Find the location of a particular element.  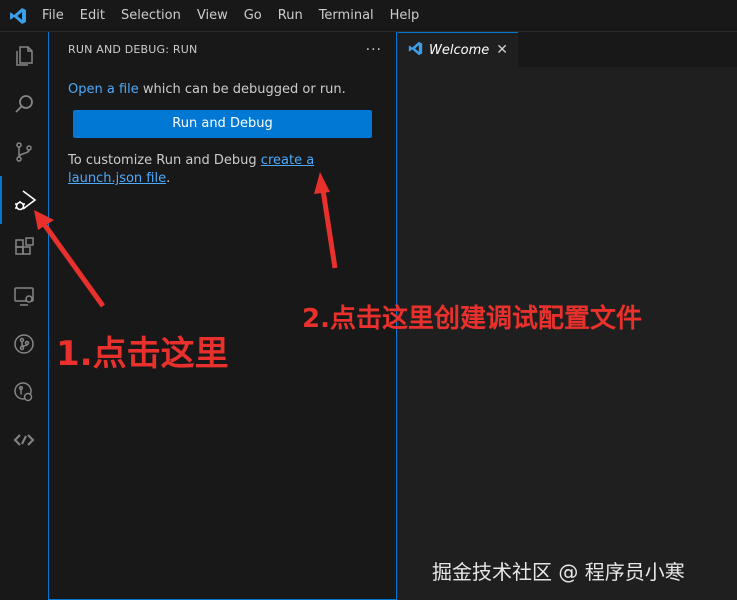

remote-explorer-icon is located at coordinates (24, 296).